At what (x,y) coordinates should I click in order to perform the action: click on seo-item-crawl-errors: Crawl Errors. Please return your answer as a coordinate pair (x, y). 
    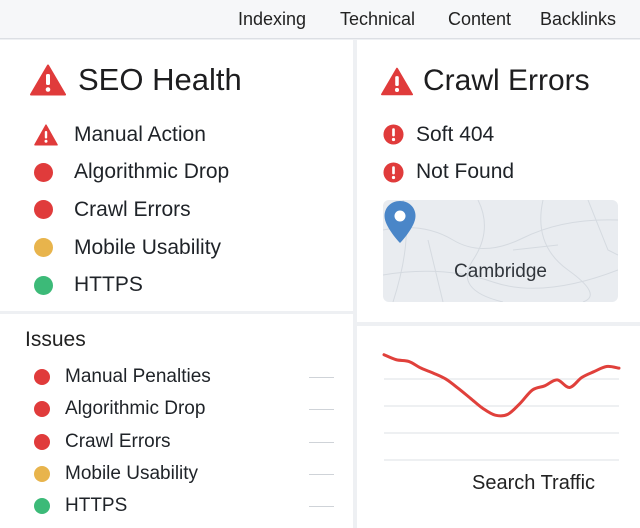
    Looking at the image, I should click on (131, 210).